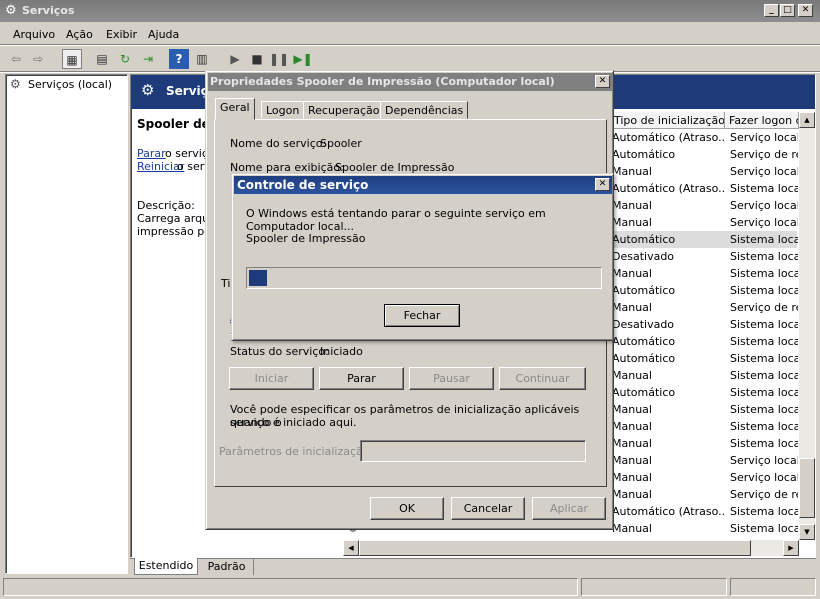 The height and width of the screenshot is (599, 820). I want to click on stop-button: Parar, so click(361, 378).